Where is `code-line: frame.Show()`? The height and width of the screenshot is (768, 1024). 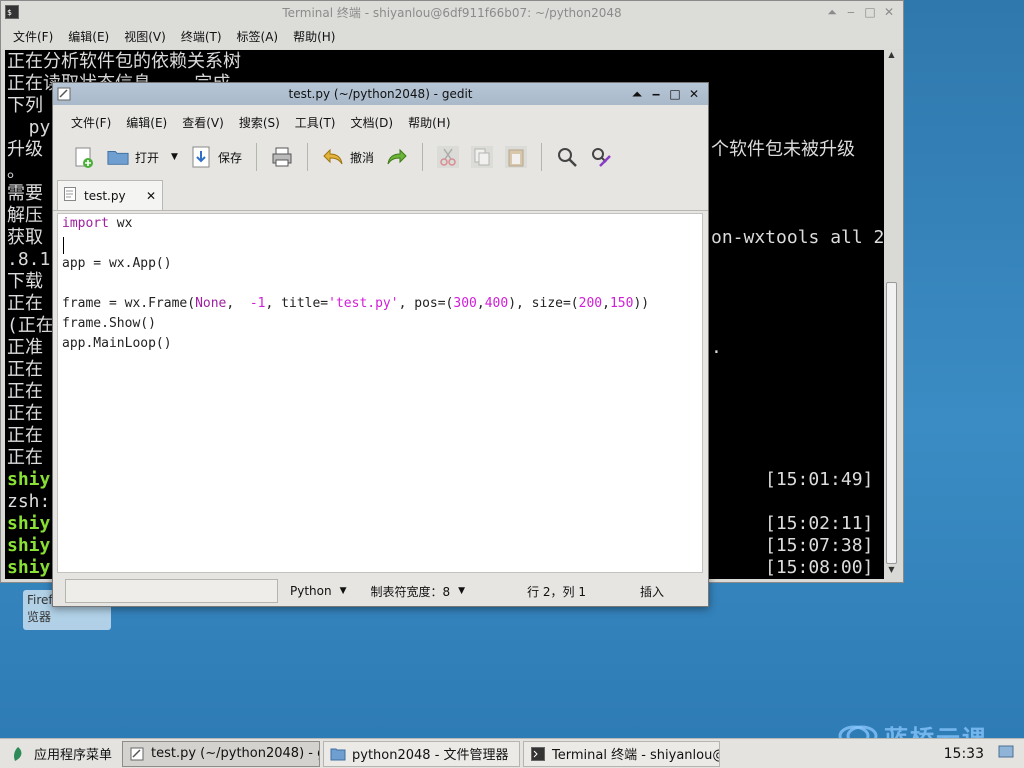
code-line: frame.Show() is located at coordinates (109, 323).